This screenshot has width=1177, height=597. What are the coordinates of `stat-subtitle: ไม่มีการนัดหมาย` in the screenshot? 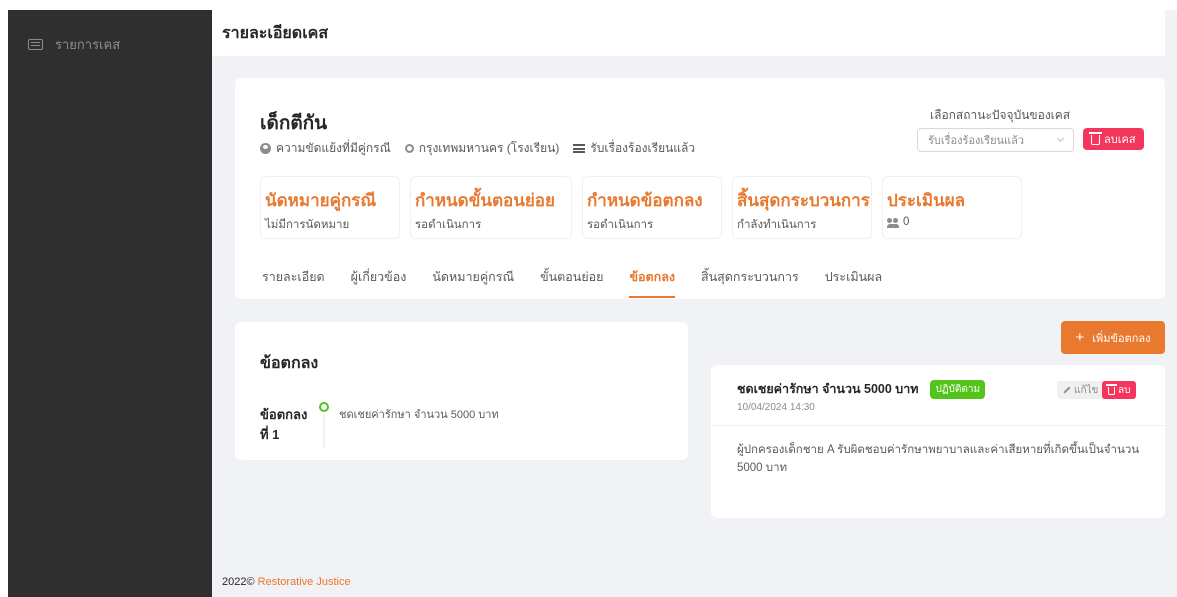 It's located at (307, 225).